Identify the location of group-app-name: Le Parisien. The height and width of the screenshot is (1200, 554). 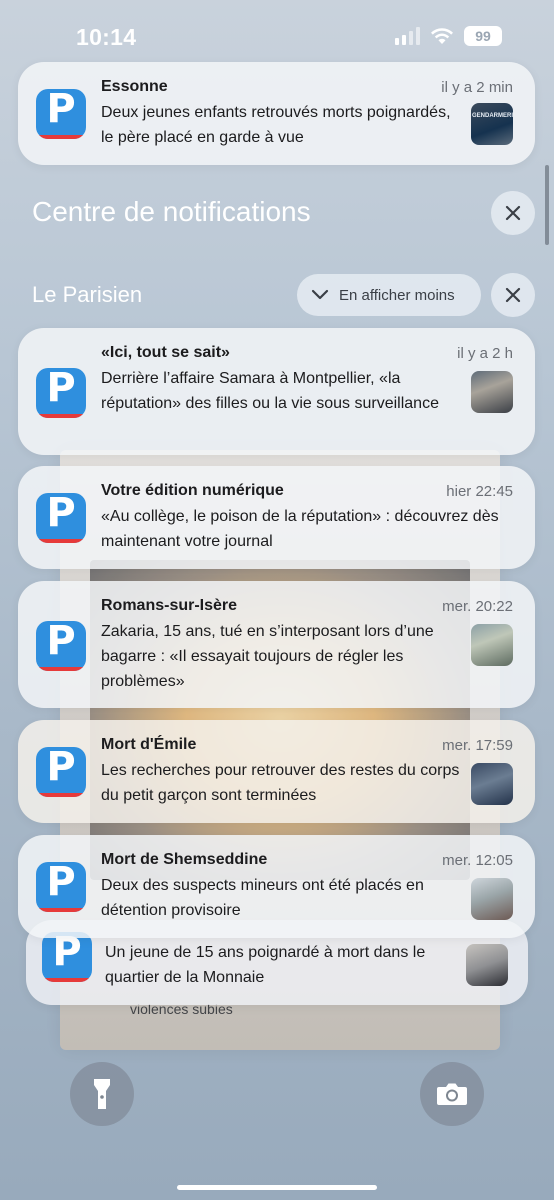
(87, 294).